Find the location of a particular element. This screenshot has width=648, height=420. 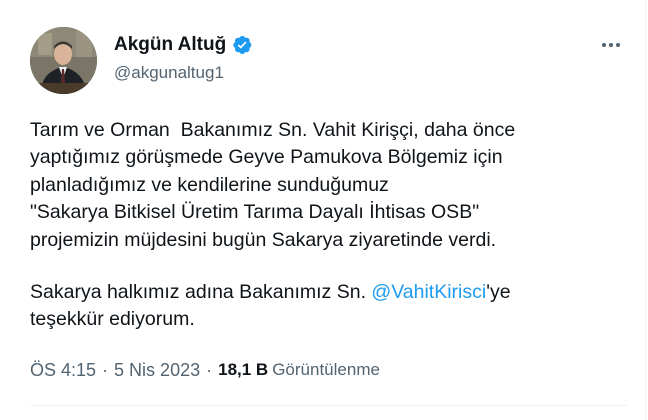

views-label: Görüntülenme is located at coordinates (326, 369).